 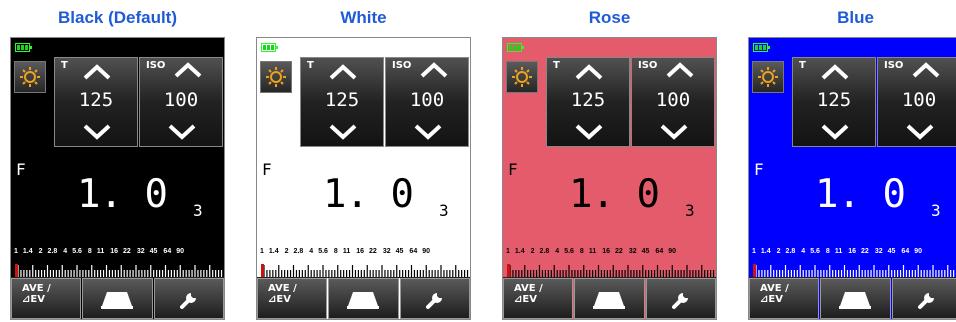 I want to click on ave-ev-label: AVE / ⊿EV, so click(x=774, y=294).